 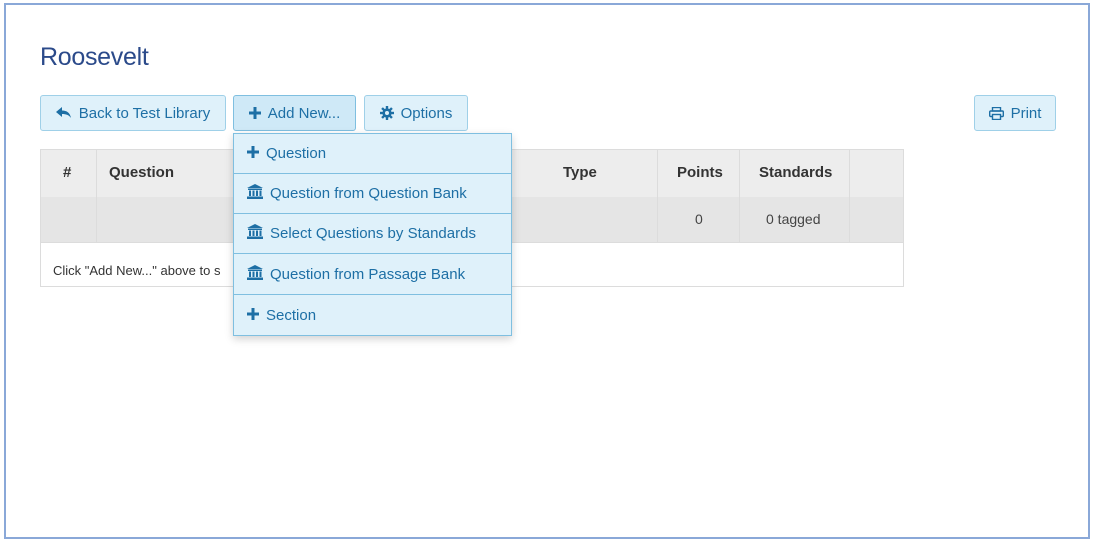 What do you see at coordinates (144, 113) in the screenshot?
I see `back-button-label: Back to Test Library` at bounding box center [144, 113].